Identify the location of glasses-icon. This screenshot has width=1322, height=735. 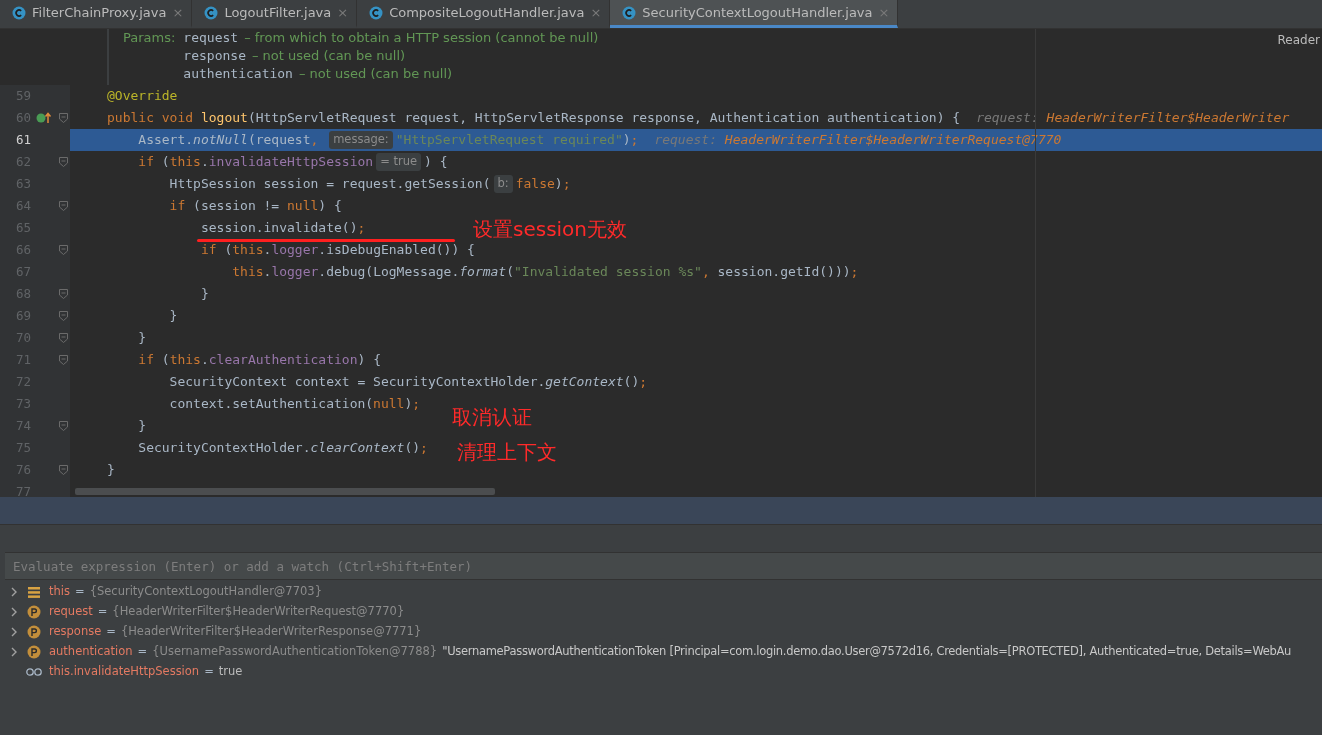
(34, 672).